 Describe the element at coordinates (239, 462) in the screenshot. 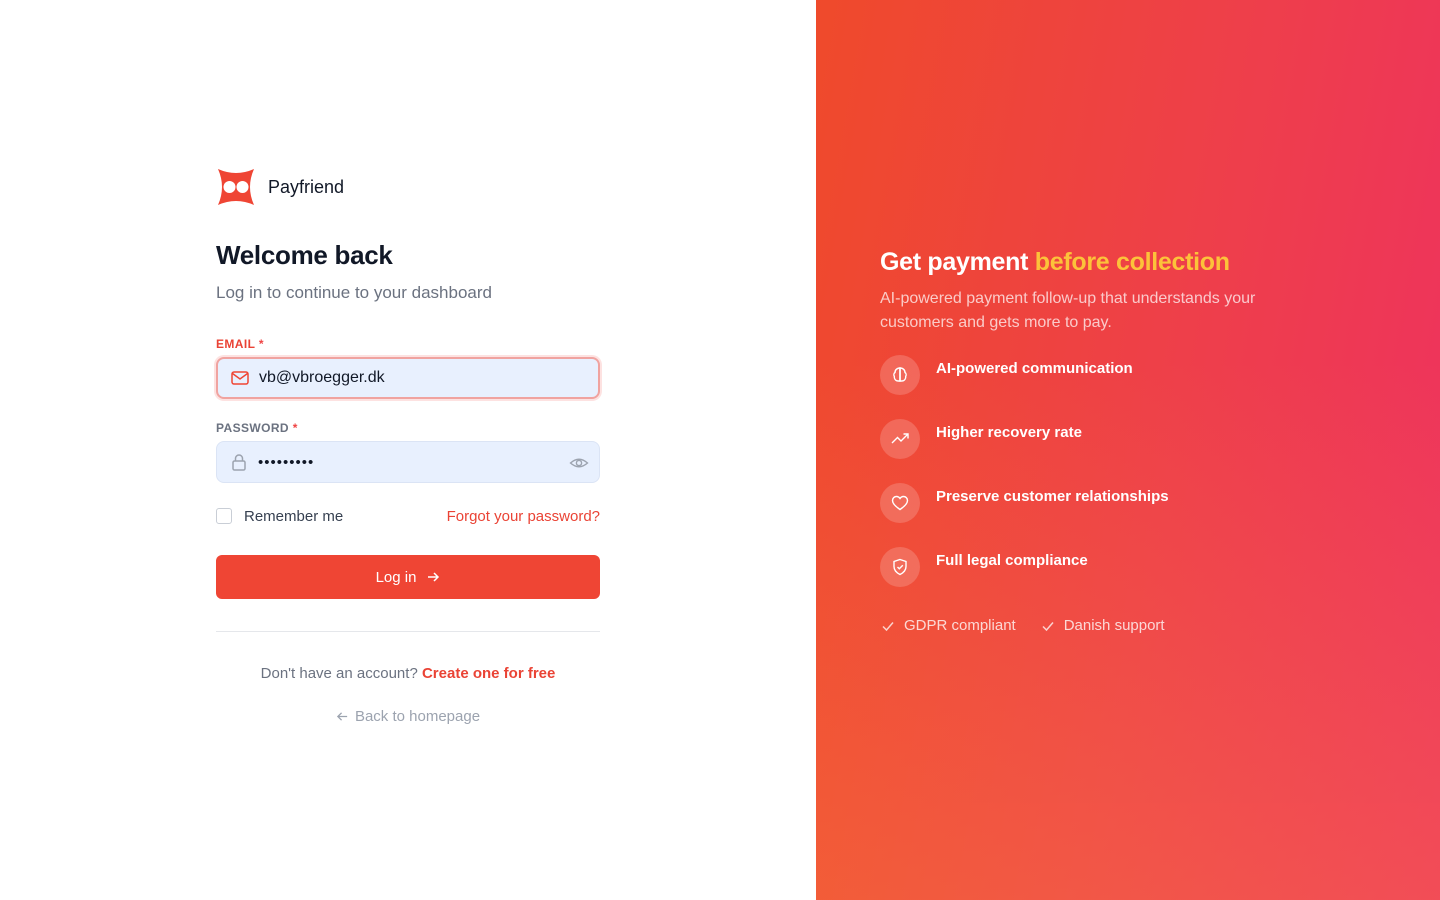

I see `lock-icon` at that location.